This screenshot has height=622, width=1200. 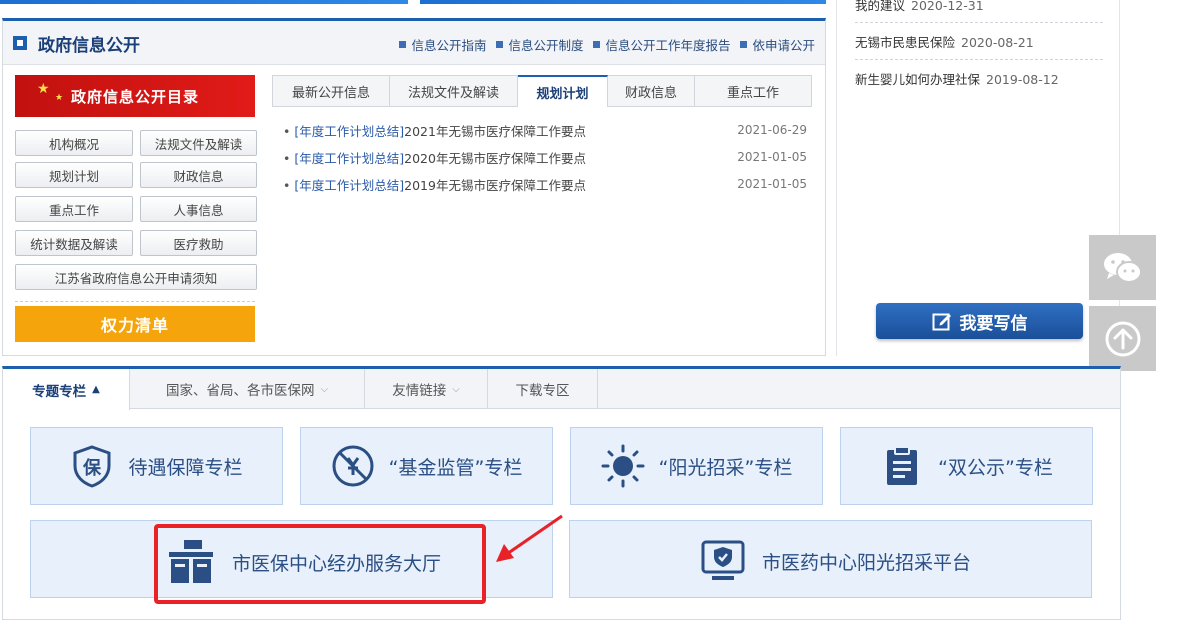 I want to click on wechat-icon, so click(x=1122, y=267).